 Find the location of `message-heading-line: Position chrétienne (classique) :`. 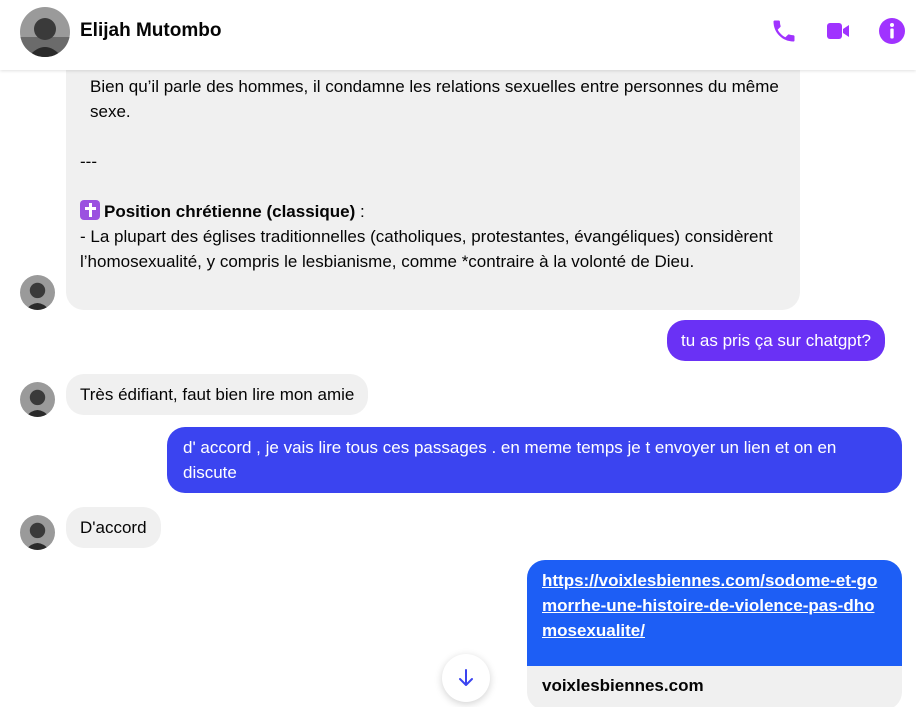

message-heading-line: Position chrétienne (classique) : is located at coordinates (433, 211).